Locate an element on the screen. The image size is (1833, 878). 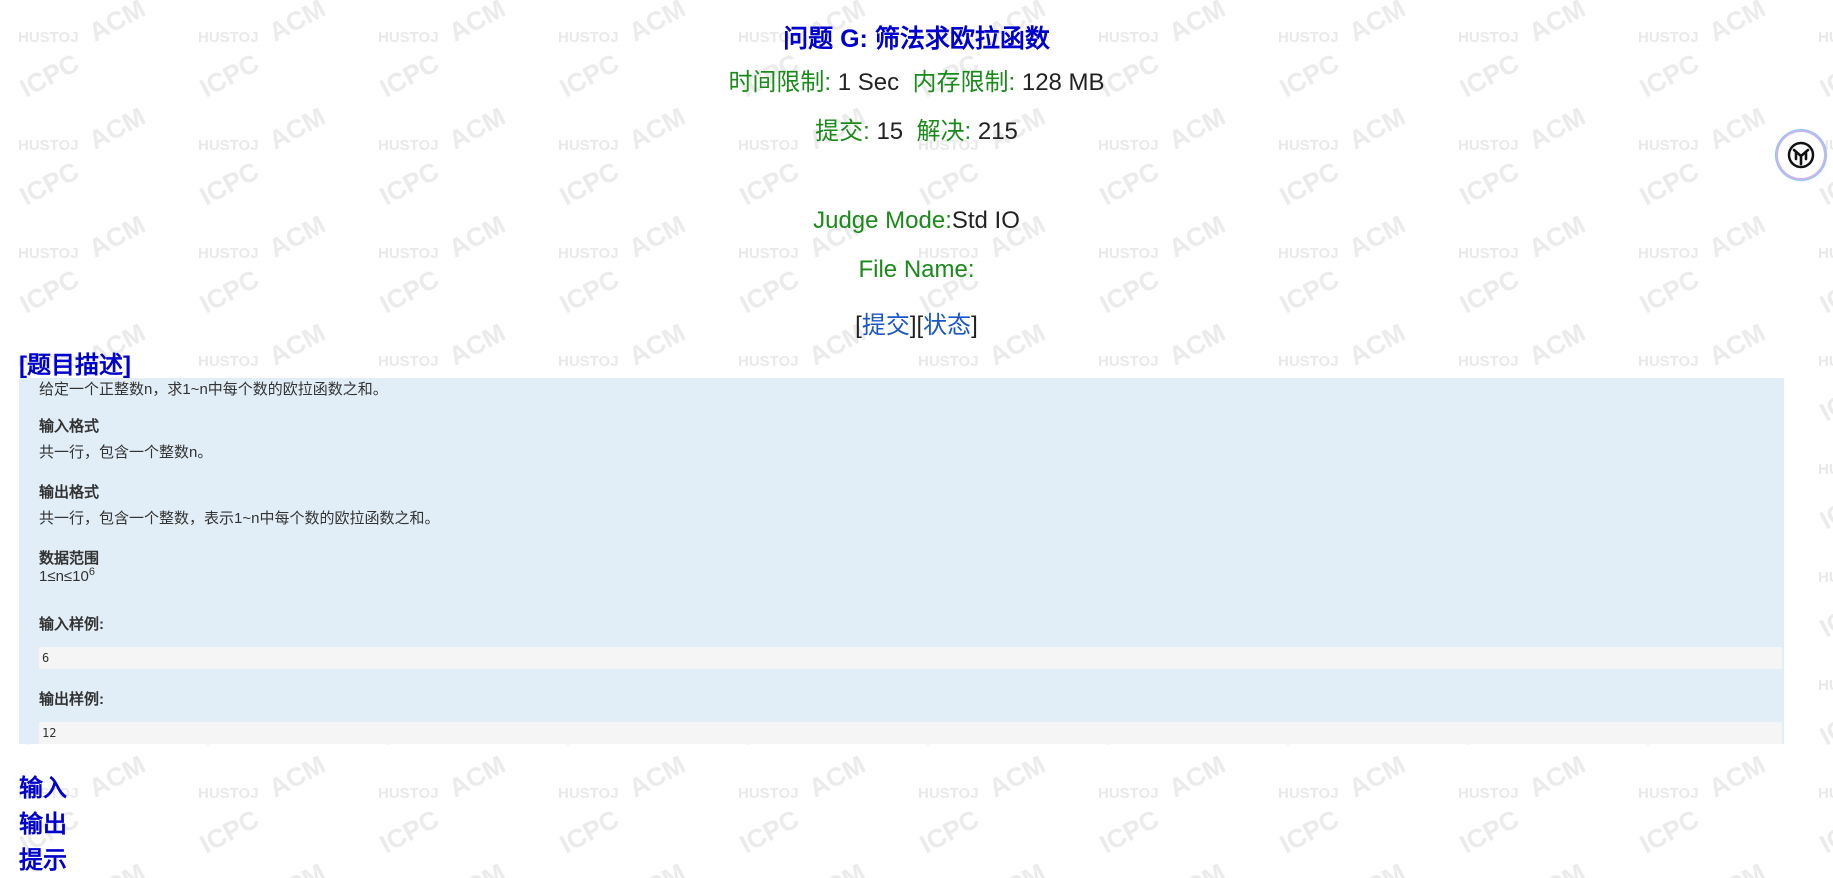
sample-output-block: 12 is located at coordinates (910, 733).